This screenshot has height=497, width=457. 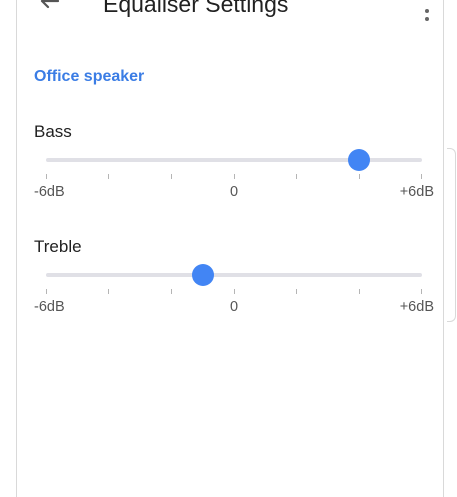 What do you see at coordinates (359, 160) in the screenshot?
I see `bass-slider-thumb` at bounding box center [359, 160].